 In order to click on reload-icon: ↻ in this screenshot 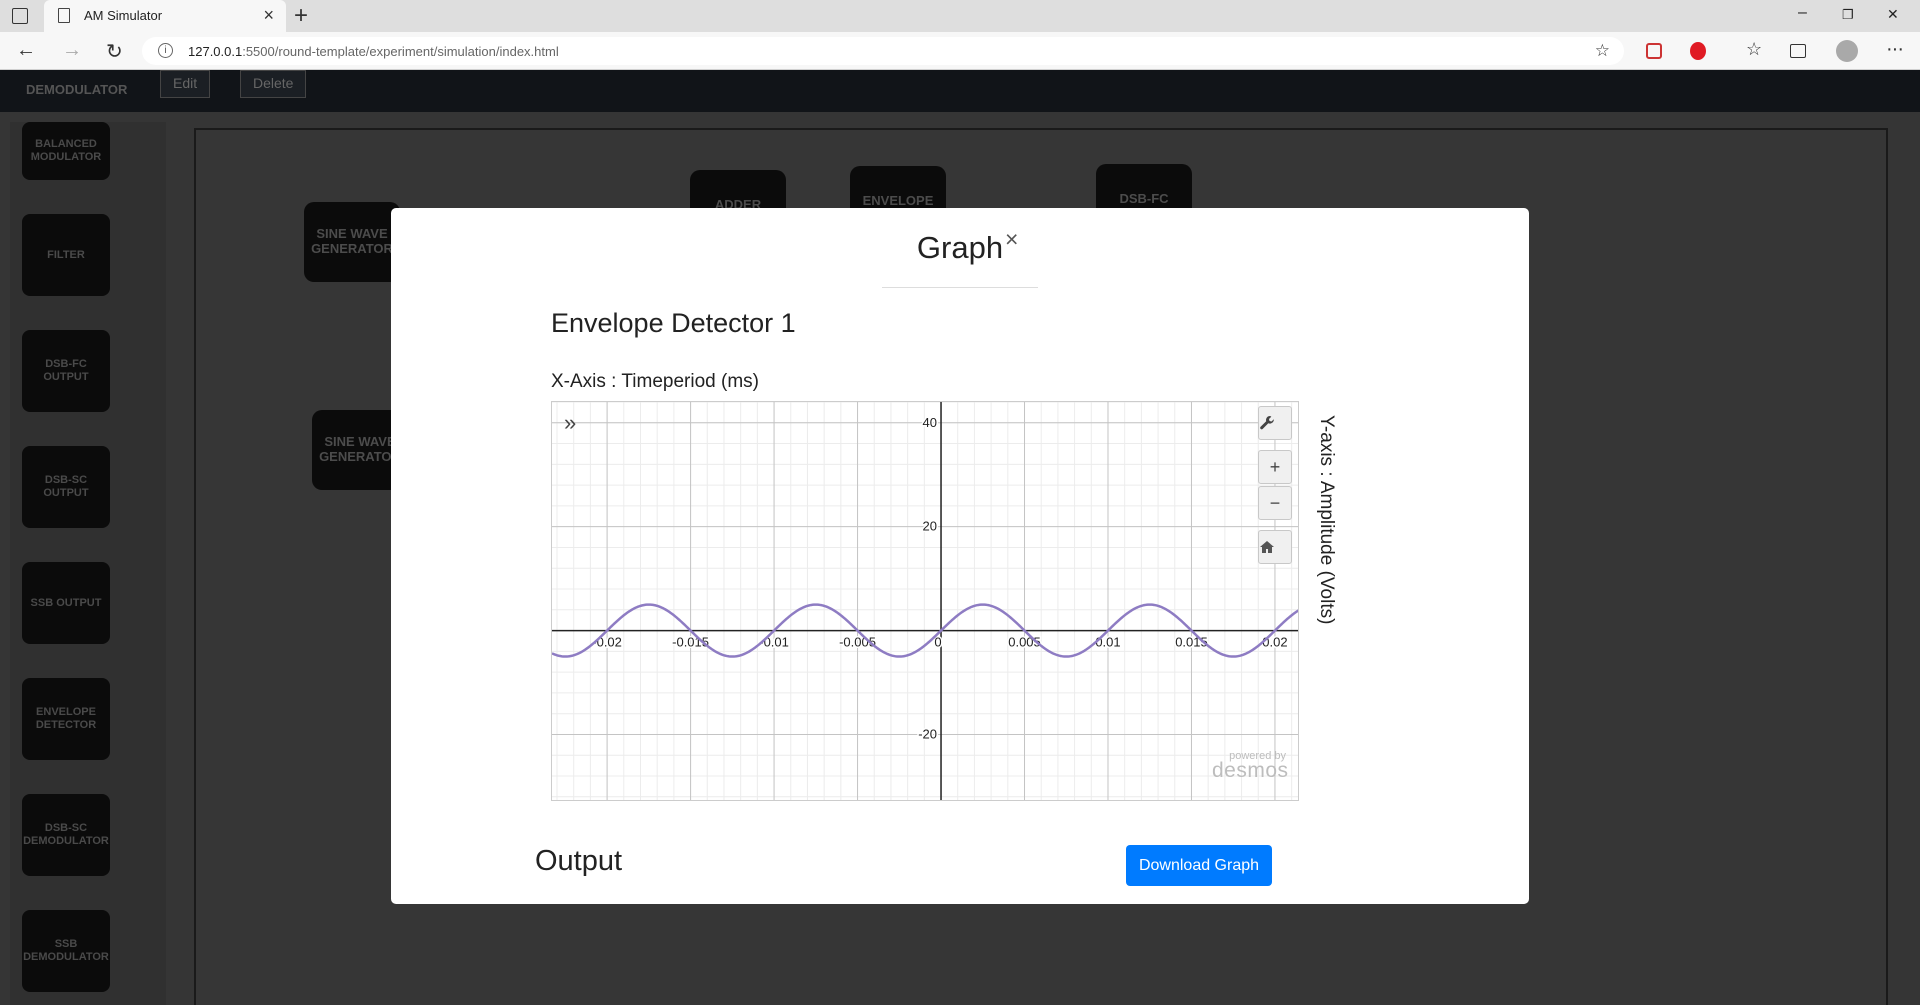, I will do `click(114, 51)`.